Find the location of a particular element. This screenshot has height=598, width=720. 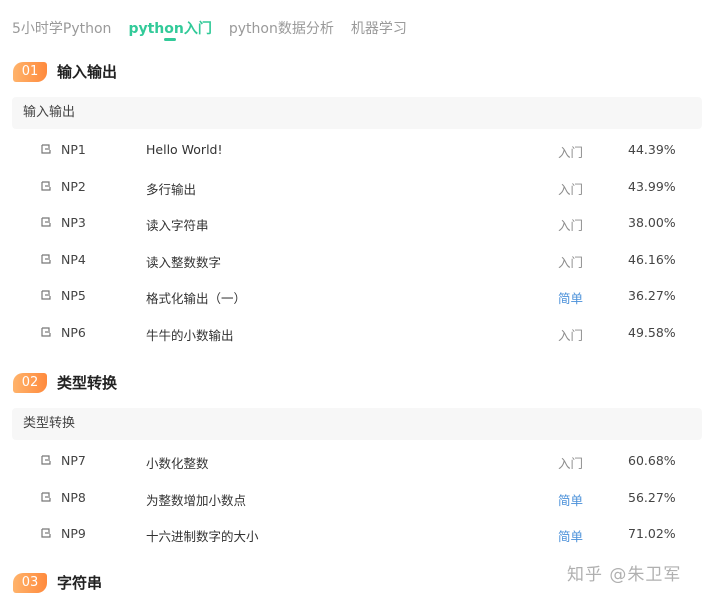

section-title: 类型转换 is located at coordinates (87, 383).